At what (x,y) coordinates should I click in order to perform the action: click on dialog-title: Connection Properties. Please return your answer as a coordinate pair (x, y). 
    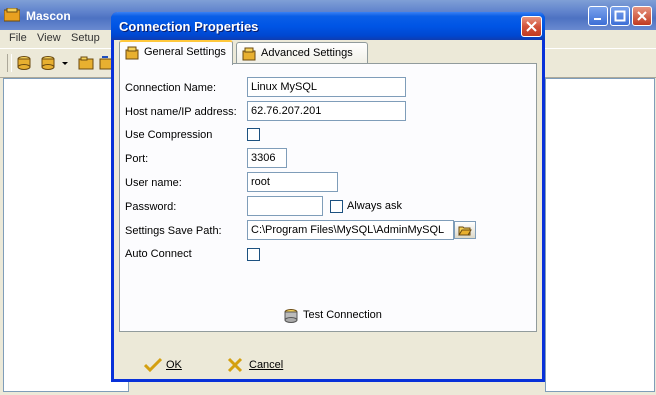
    Looking at the image, I should click on (189, 26).